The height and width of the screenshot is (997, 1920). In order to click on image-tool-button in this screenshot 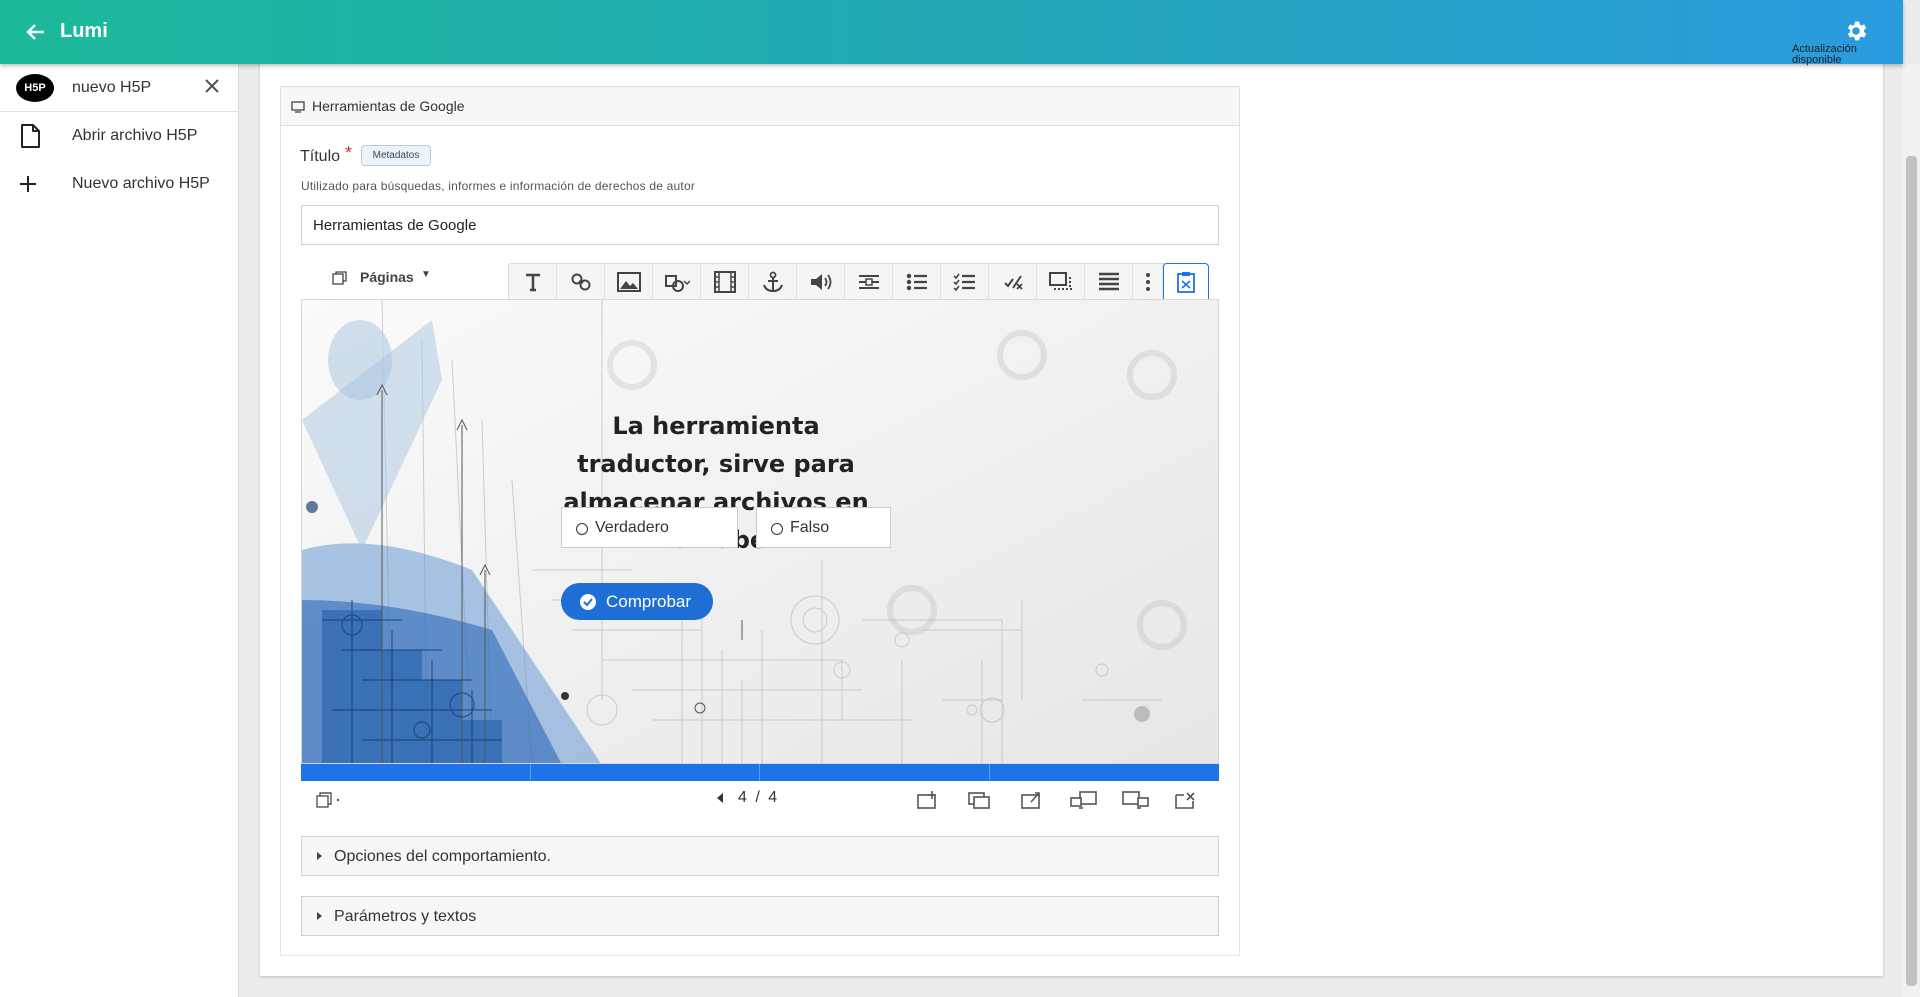, I will do `click(629, 282)`.